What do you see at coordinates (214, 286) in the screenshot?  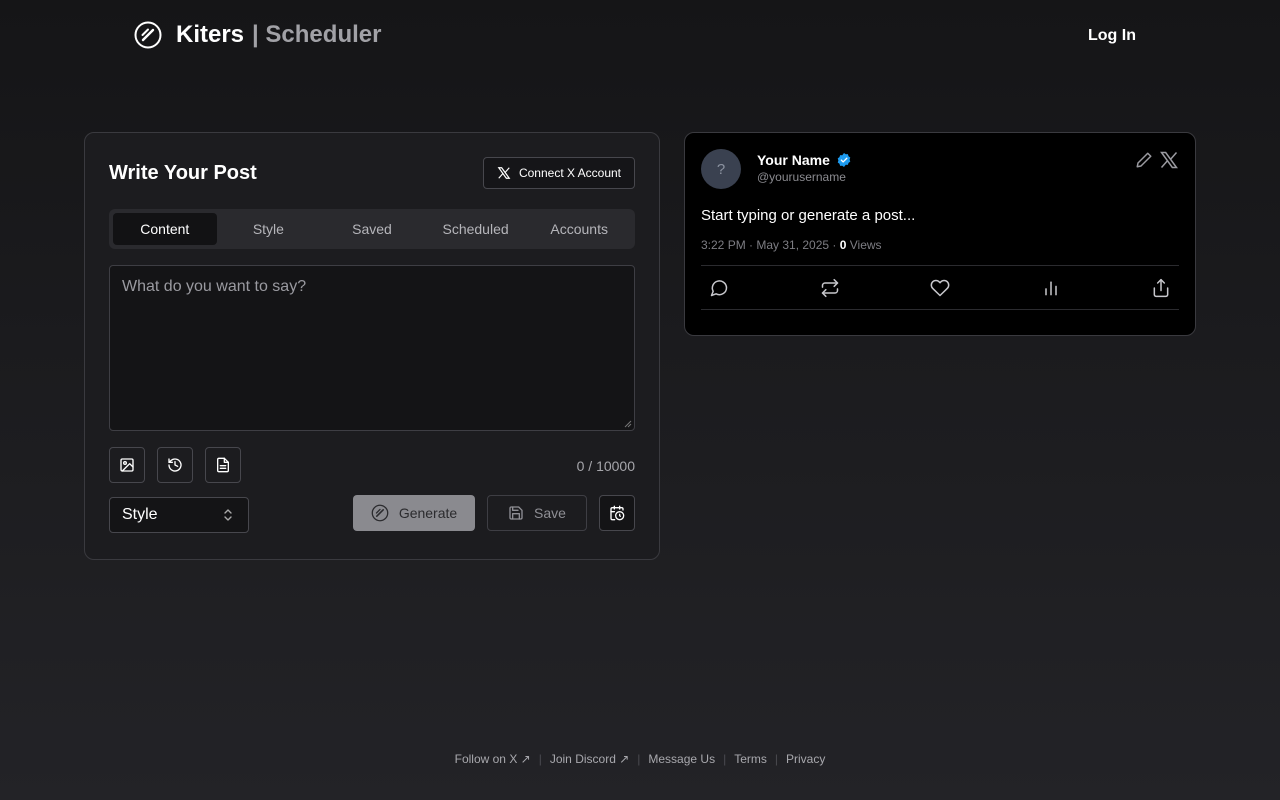 I see `post-placeholder: What do you want to say?` at bounding box center [214, 286].